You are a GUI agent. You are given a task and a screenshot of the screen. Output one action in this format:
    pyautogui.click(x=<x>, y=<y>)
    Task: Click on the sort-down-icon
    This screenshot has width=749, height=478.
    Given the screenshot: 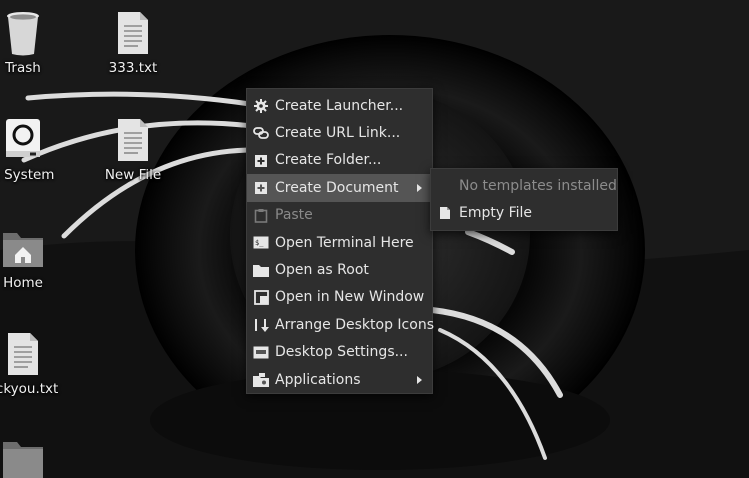 What is the action you would take?
    pyautogui.click(x=261, y=325)
    